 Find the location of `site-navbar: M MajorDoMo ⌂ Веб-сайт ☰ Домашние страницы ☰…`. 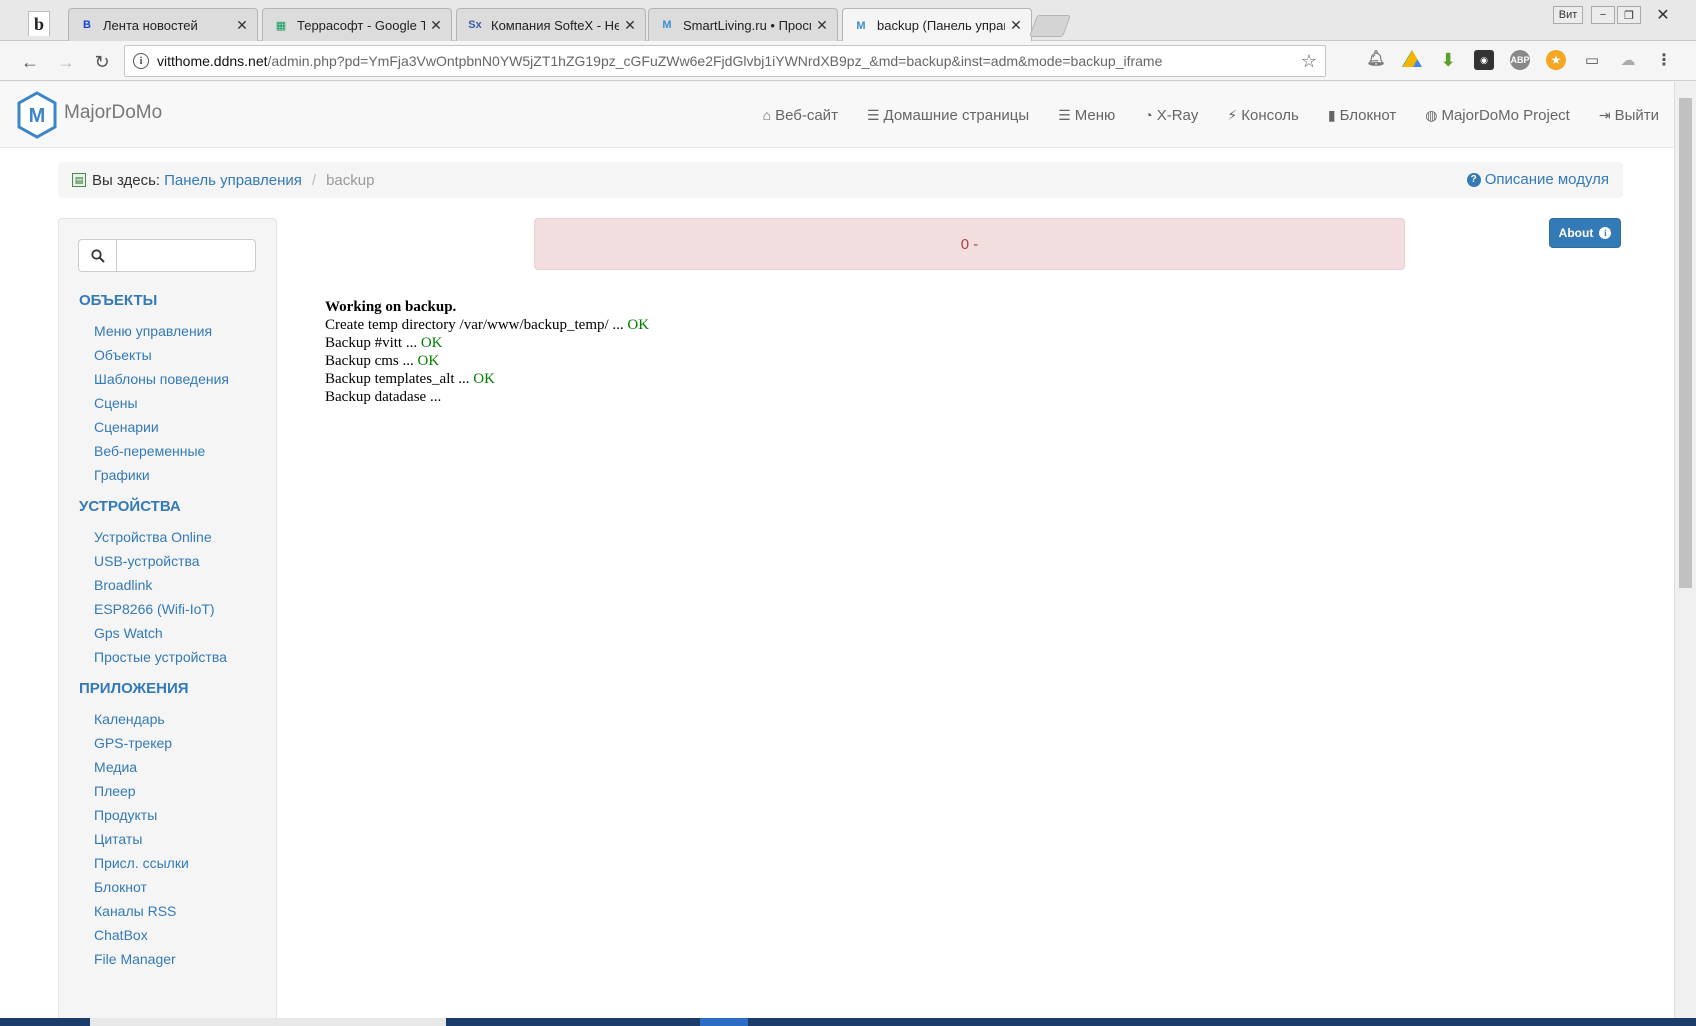

site-navbar: M MajorDoMo ⌂ Веб-сайт ☰ Домашние страницы ☰… is located at coordinates (837, 115).